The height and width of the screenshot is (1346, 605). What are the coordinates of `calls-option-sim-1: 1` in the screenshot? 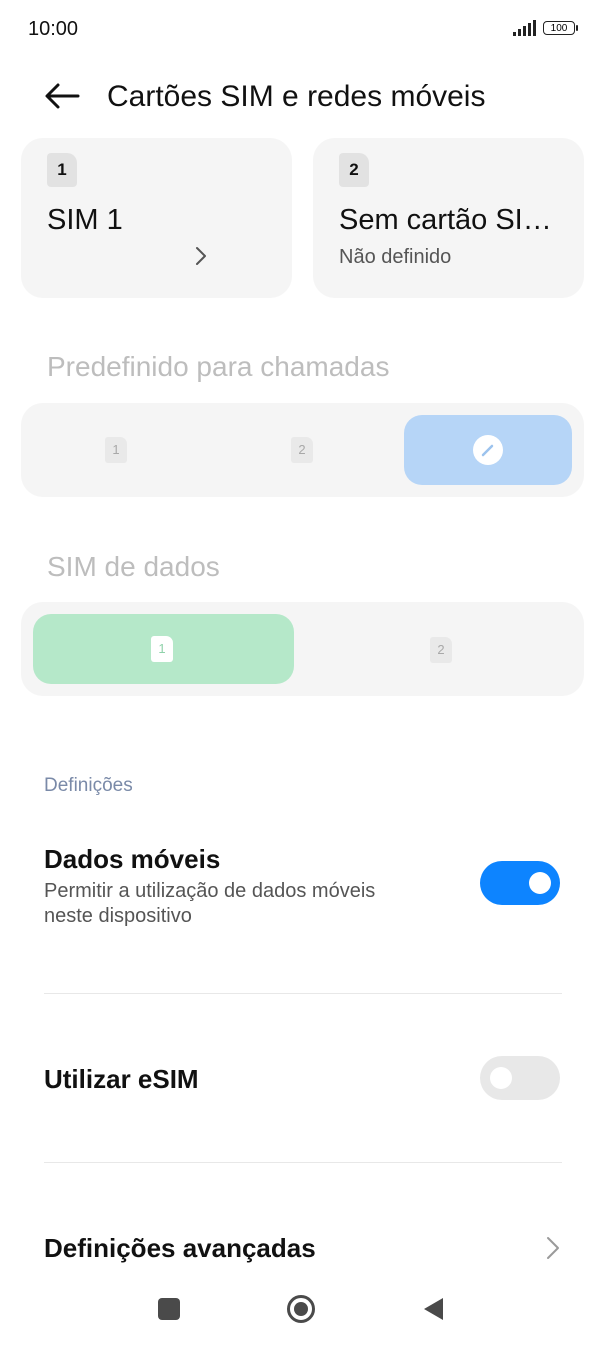 It's located at (116, 450).